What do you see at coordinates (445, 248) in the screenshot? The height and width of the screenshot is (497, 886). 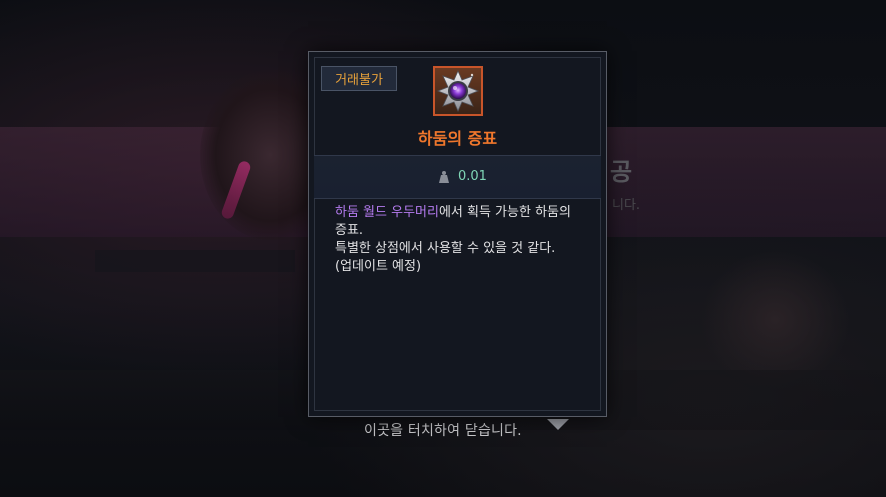 I see `description-text: 특별한 상점에서 사용할 수 있을 것 같다.` at bounding box center [445, 248].